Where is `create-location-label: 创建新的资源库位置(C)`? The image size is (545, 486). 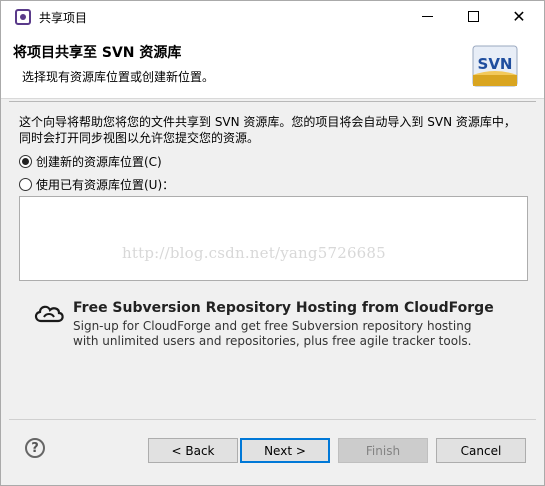 create-location-label: 创建新的资源库位置(C) is located at coordinates (99, 162).